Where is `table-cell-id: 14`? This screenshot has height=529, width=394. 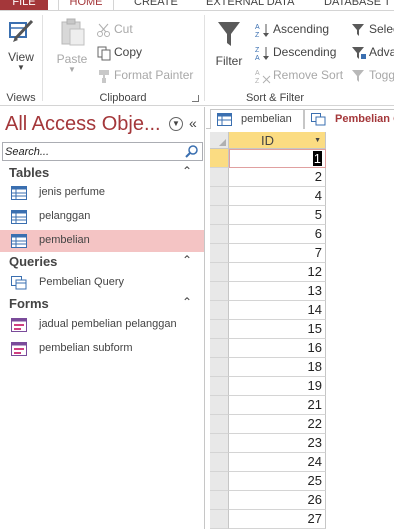
table-cell-id: 14 is located at coordinates (277, 310).